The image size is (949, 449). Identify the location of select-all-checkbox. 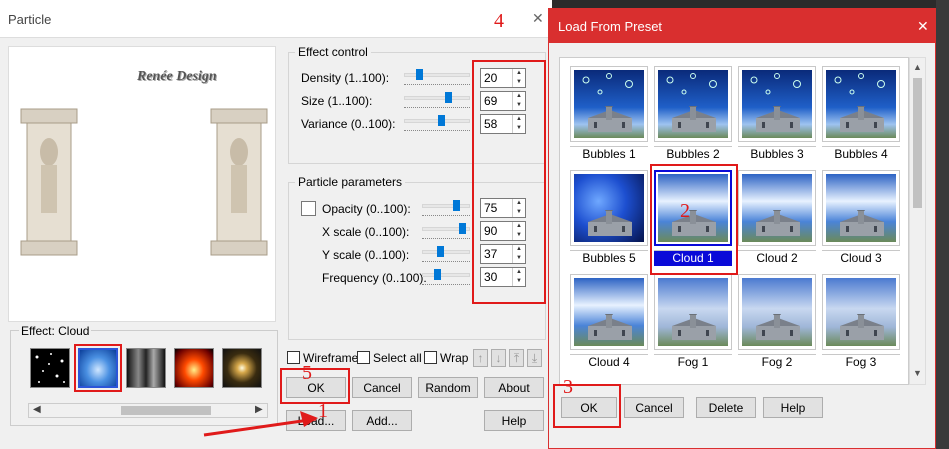
(363, 357).